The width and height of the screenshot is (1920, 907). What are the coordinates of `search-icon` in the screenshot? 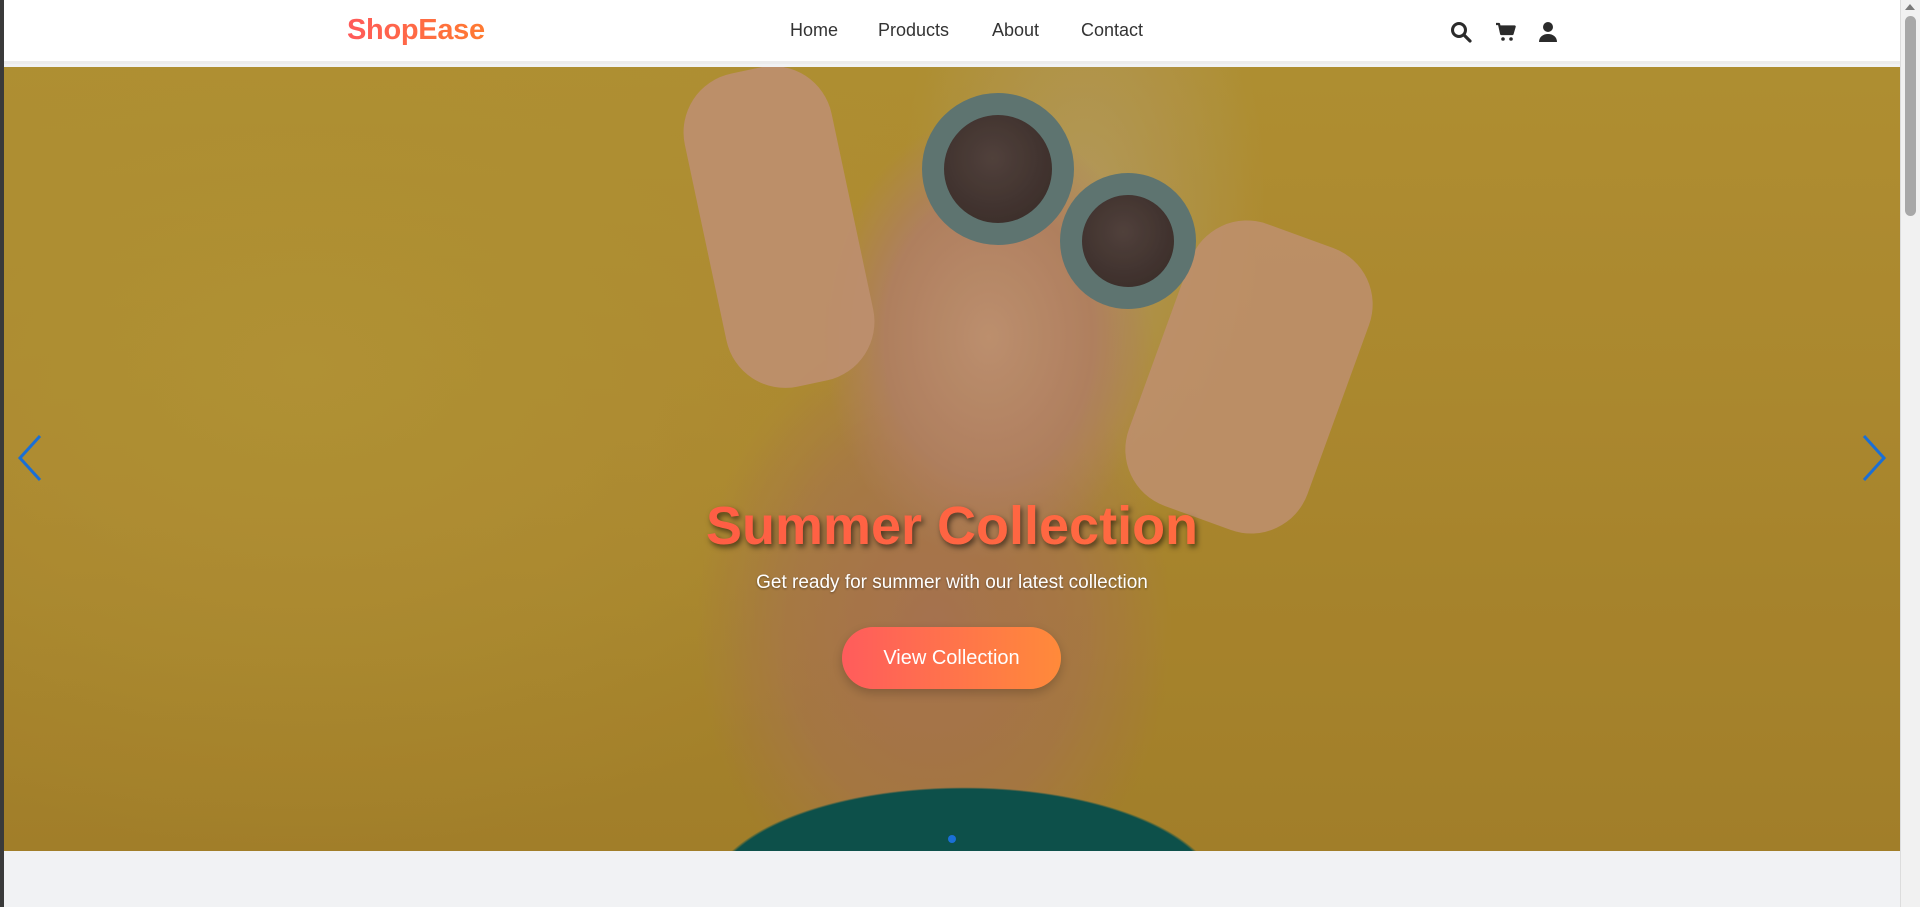 It's located at (1461, 32).